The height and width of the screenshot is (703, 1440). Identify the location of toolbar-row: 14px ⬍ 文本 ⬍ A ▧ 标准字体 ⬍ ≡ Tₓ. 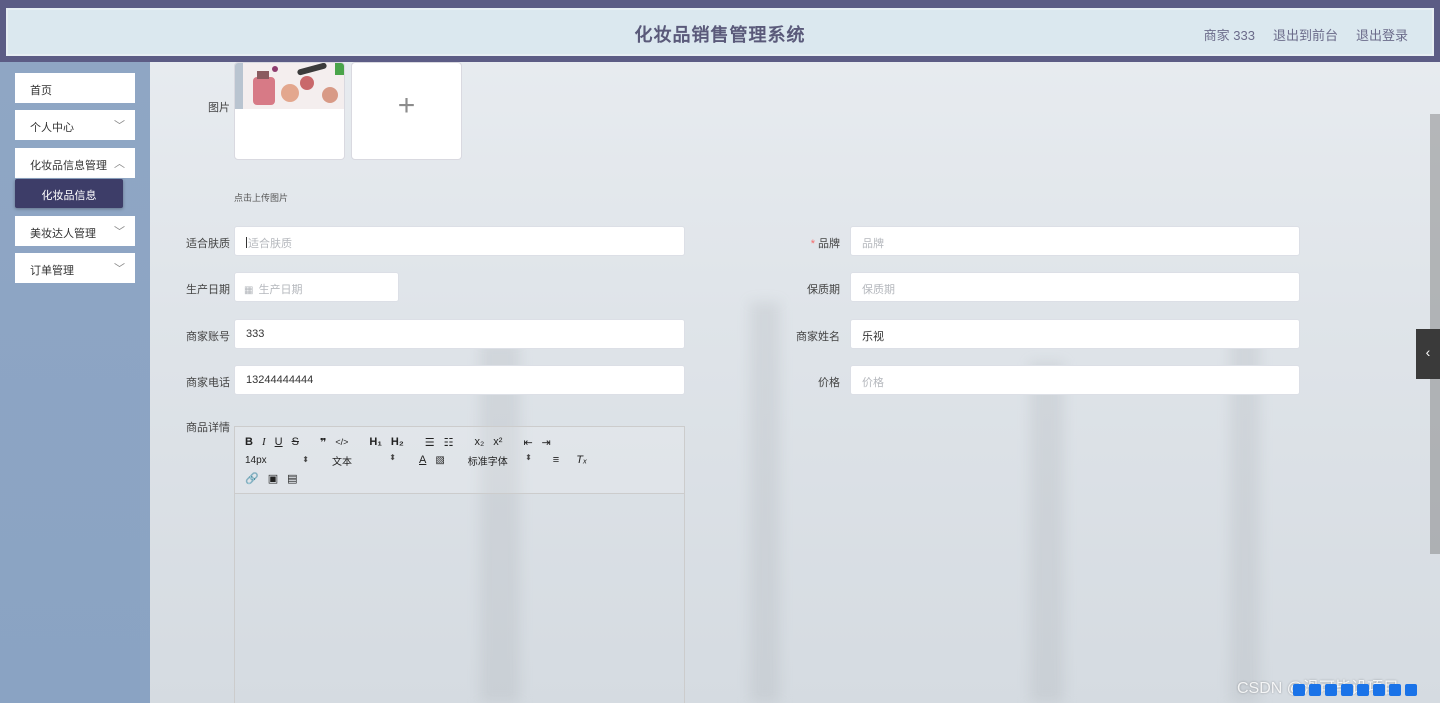
(464, 460).